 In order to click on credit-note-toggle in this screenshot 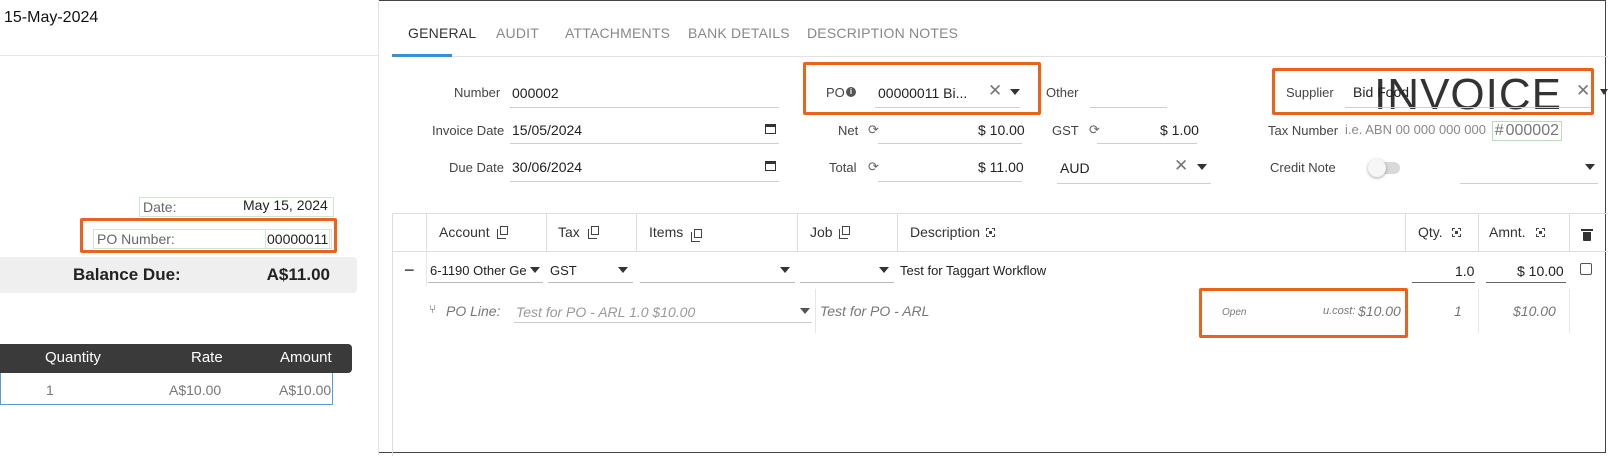, I will do `click(1384, 168)`.